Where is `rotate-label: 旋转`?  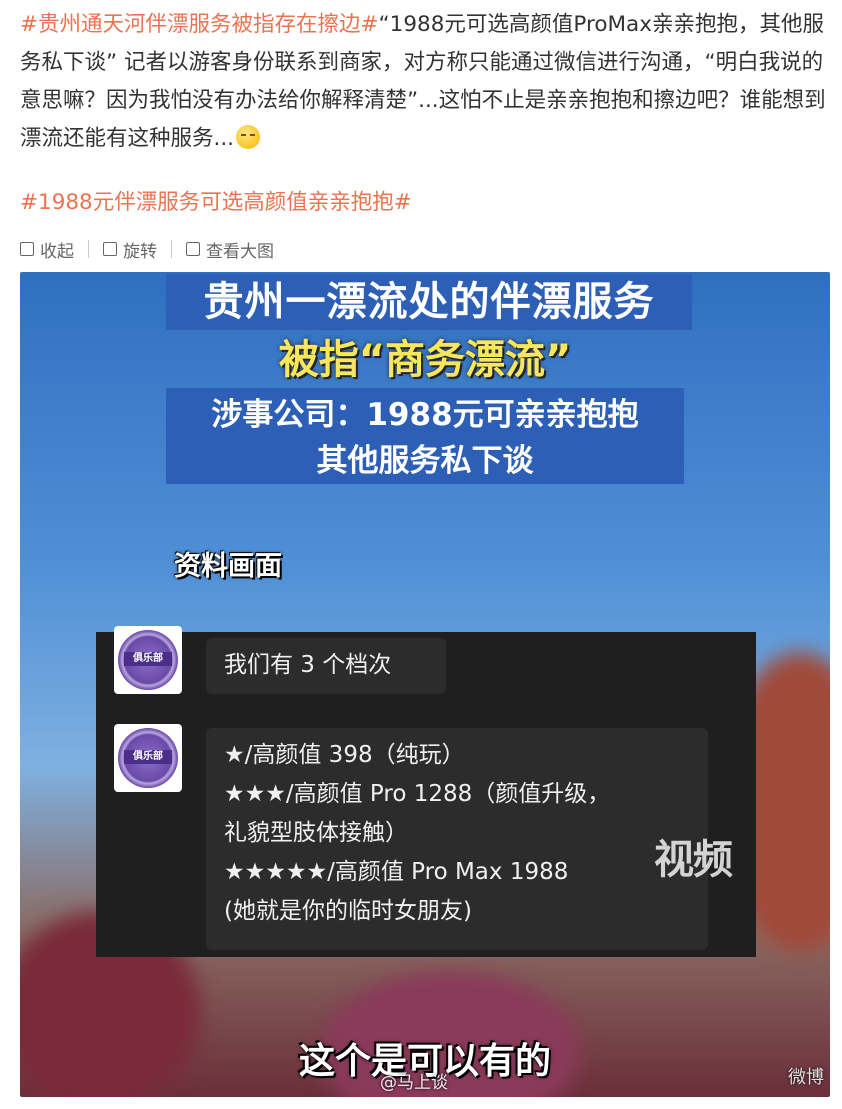 rotate-label: 旋转 is located at coordinates (140, 251).